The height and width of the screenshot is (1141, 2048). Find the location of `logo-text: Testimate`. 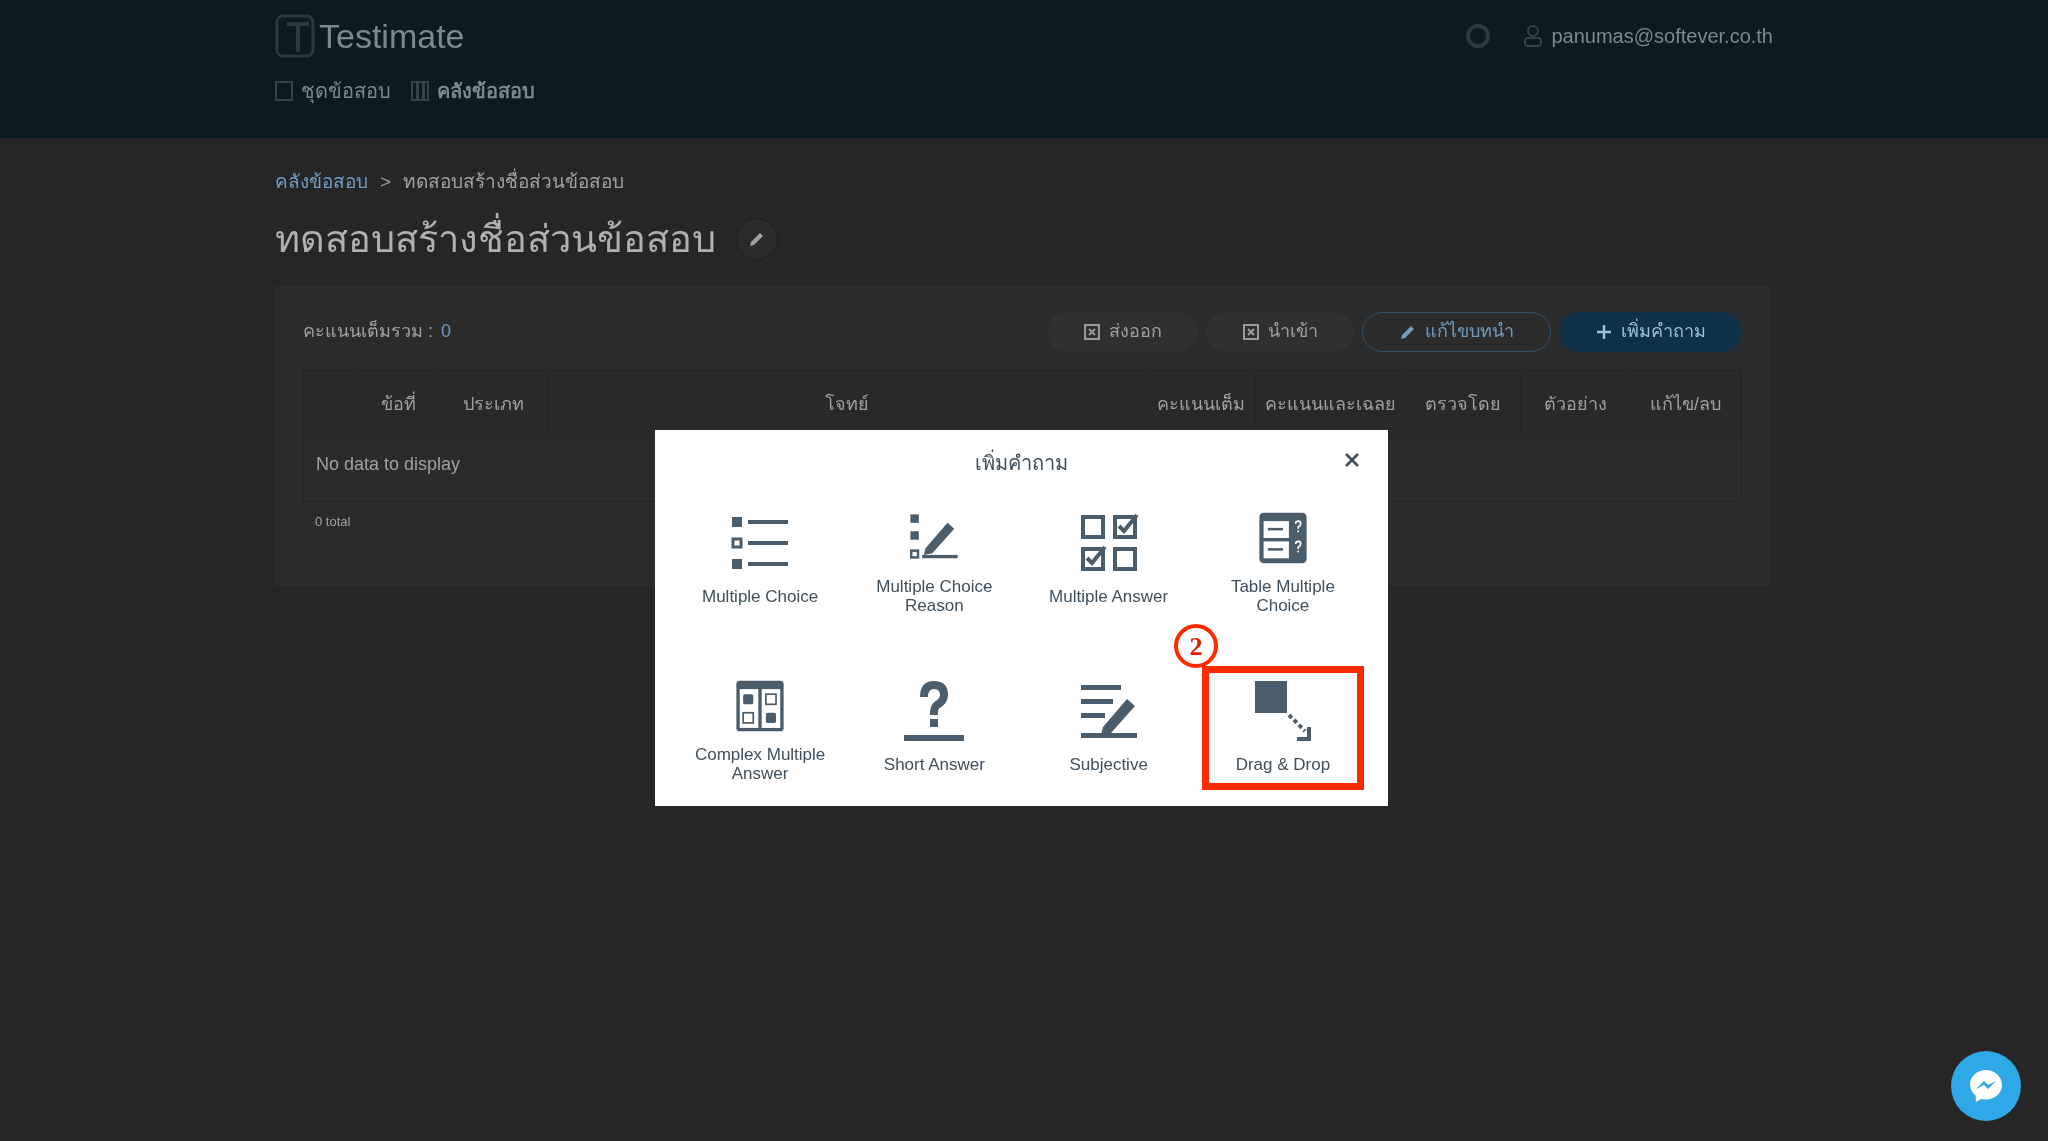

logo-text: Testimate is located at coordinates (392, 36).